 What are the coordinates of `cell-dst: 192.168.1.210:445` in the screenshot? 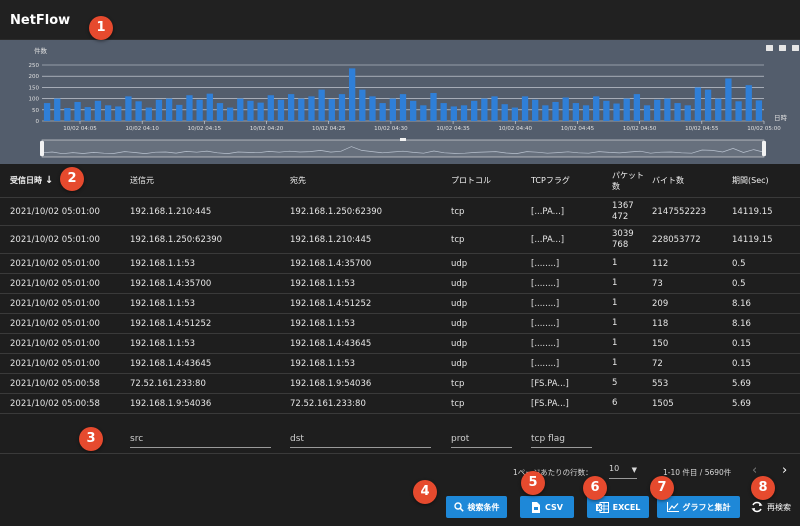 It's located at (331, 239).